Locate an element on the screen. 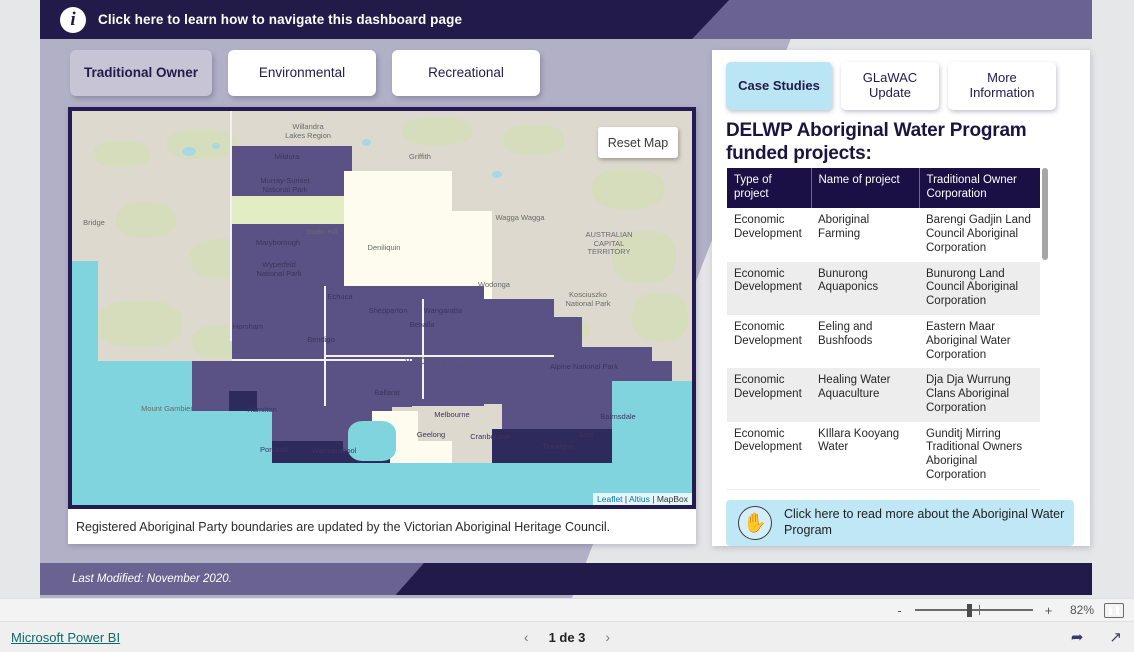 This screenshot has width=1134, height=652. page-indicator: 1 de 3 is located at coordinates (567, 637).